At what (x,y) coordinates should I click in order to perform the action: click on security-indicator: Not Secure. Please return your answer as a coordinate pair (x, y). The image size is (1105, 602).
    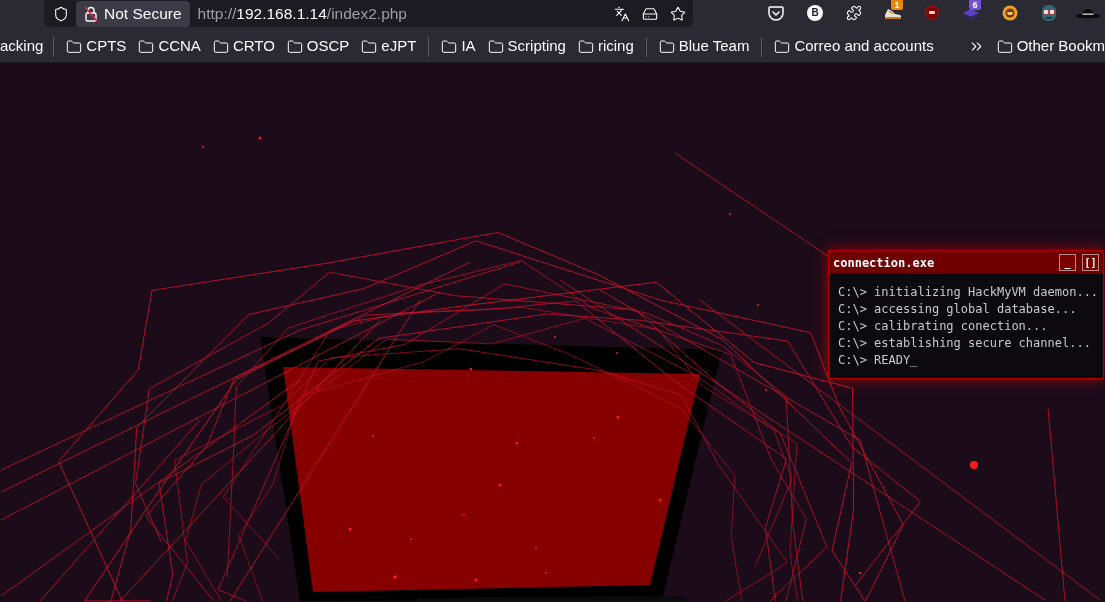
    Looking at the image, I should click on (133, 13).